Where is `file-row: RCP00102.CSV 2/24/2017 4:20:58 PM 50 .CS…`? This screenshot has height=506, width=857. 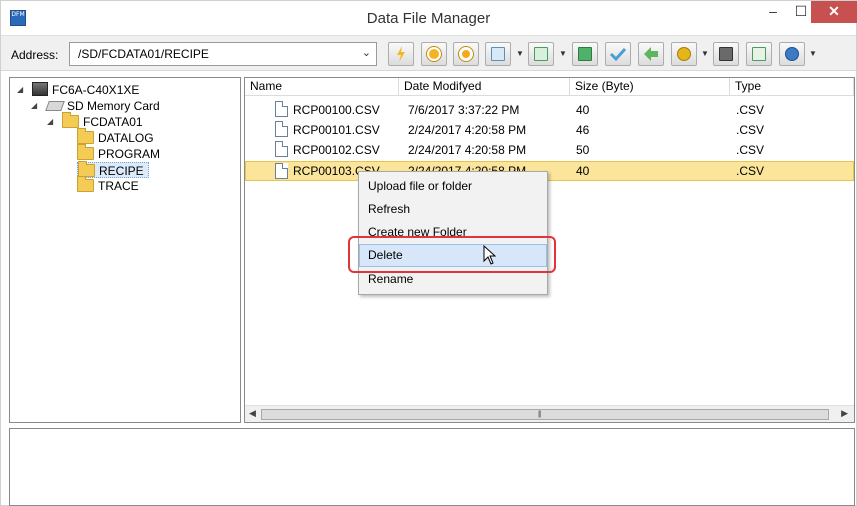 file-row: RCP00102.CSV 2/24/2017 4:20:58 PM 50 .CS… is located at coordinates (549, 150).